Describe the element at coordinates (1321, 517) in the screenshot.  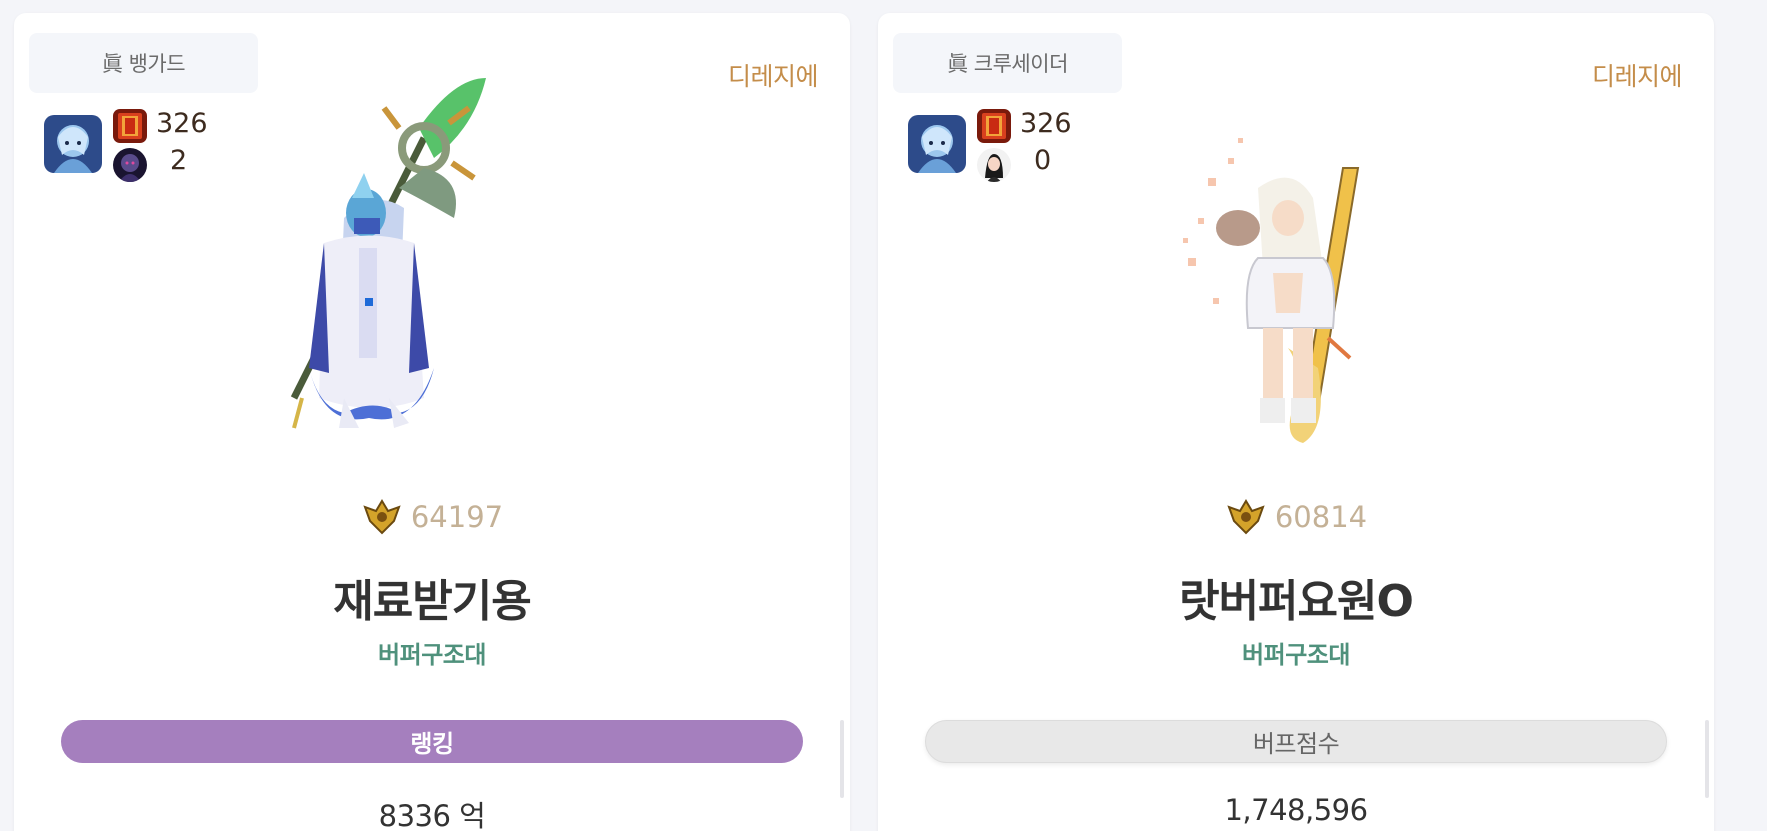
I see `adventure-score: 60814` at that location.